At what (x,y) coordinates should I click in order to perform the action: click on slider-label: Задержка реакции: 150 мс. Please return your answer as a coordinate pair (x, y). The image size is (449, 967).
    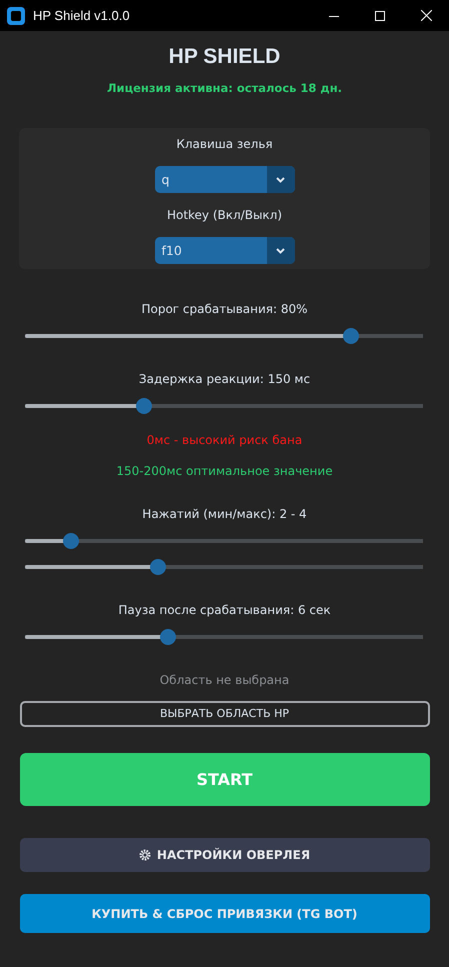
    Looking at the image, I should click on (224, 379).